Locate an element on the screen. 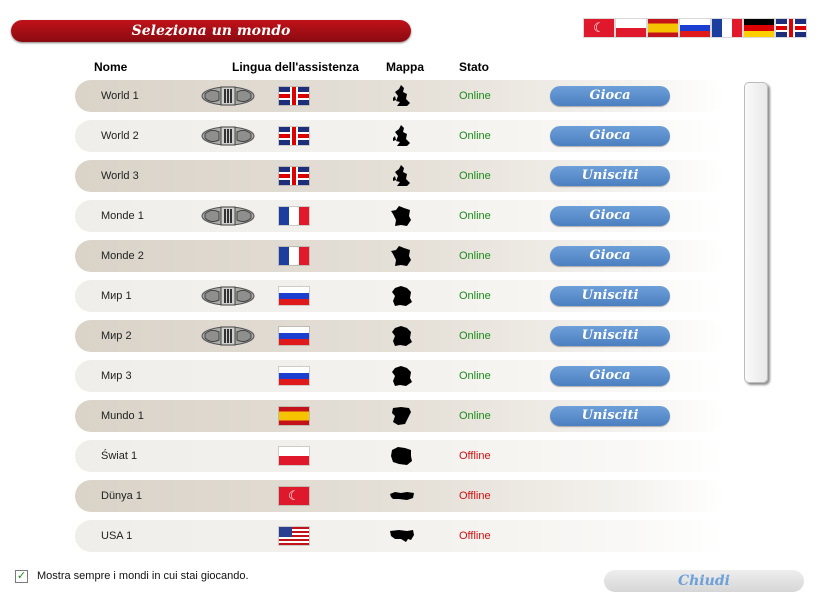 Image resolution: width=824 pixels, height=605 pixels. world-name: Мир 2 is located at coordinates (116, 336).